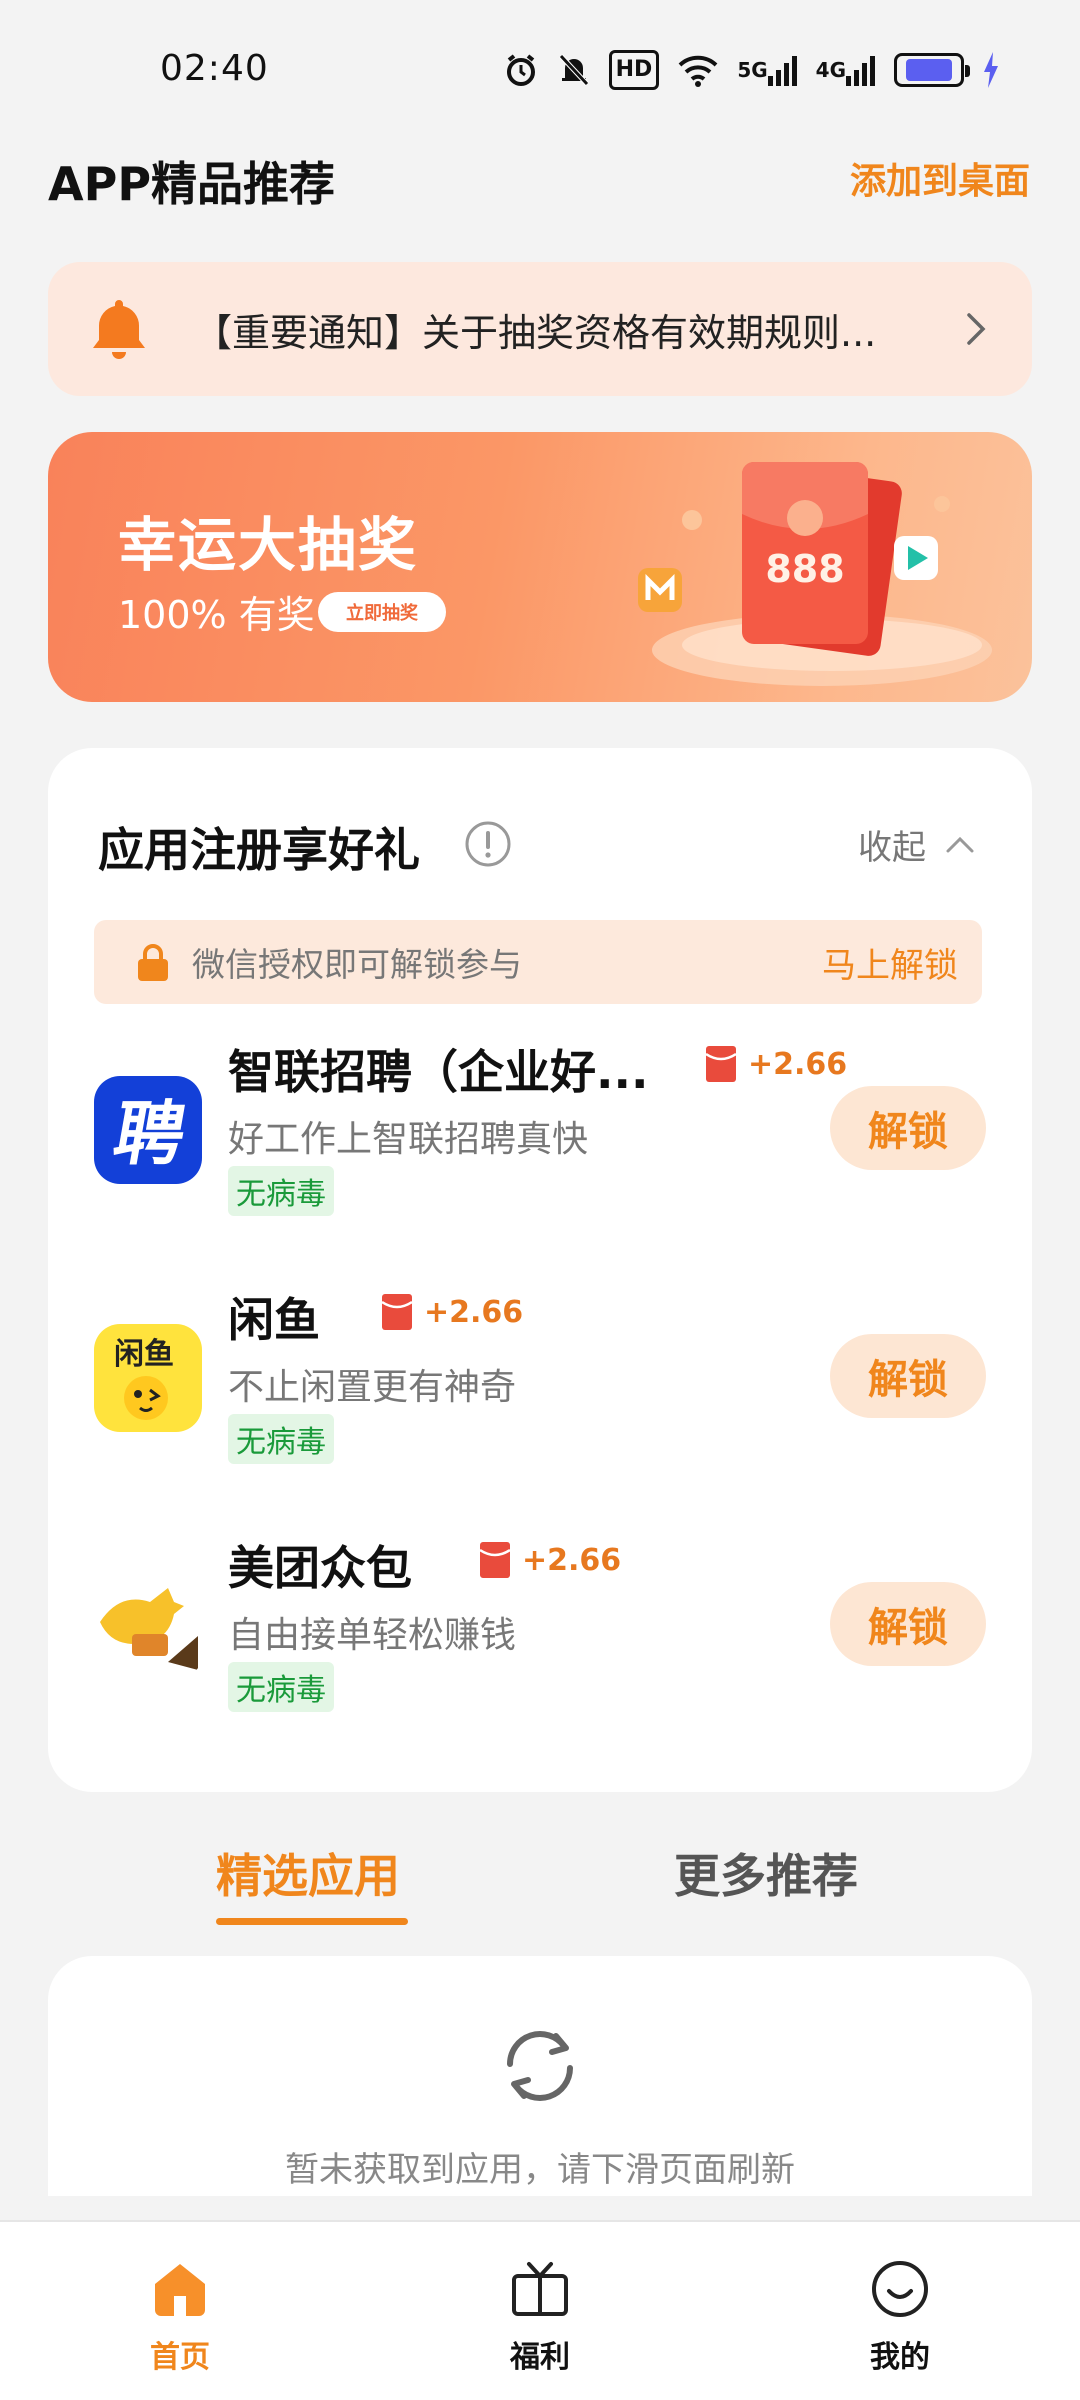 This screenshot has width=1080, height=2400. What do you see at coordinates (698, 70) in the screenshot?
I see `wifi-icon` at bounding box center [698, 70].